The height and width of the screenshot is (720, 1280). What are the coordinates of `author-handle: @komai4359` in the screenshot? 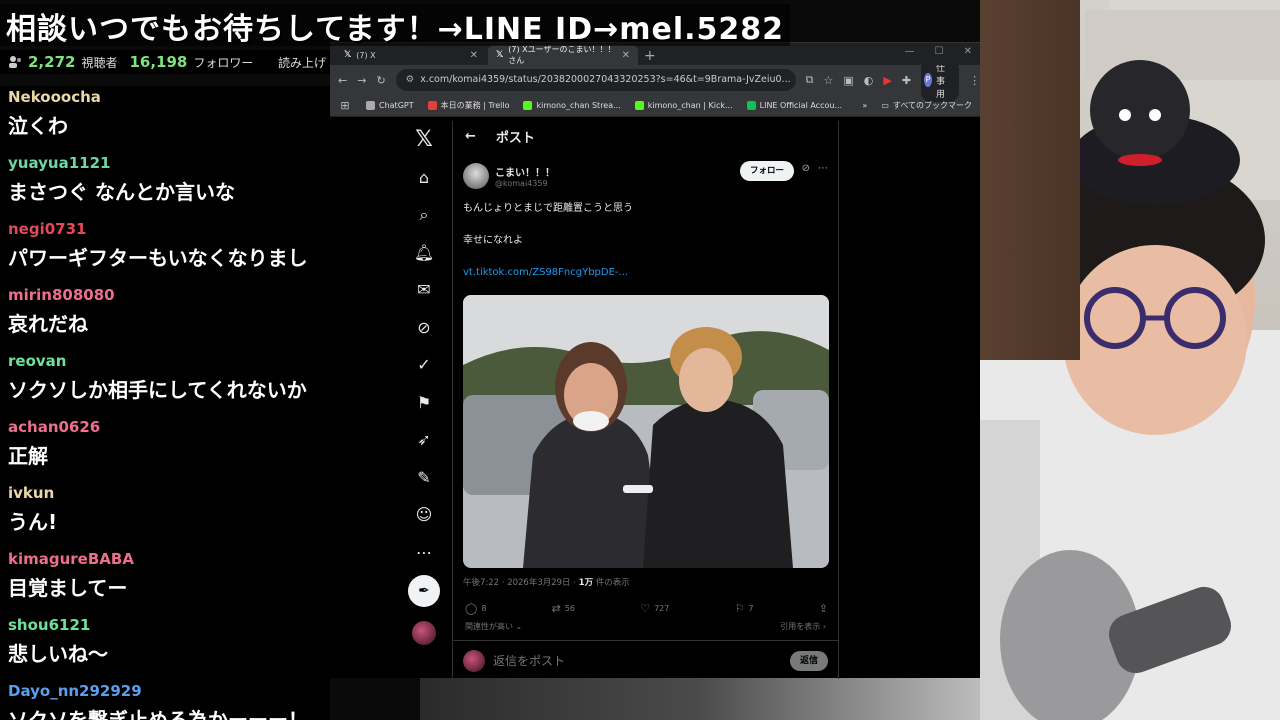 It's located at (525, 183).